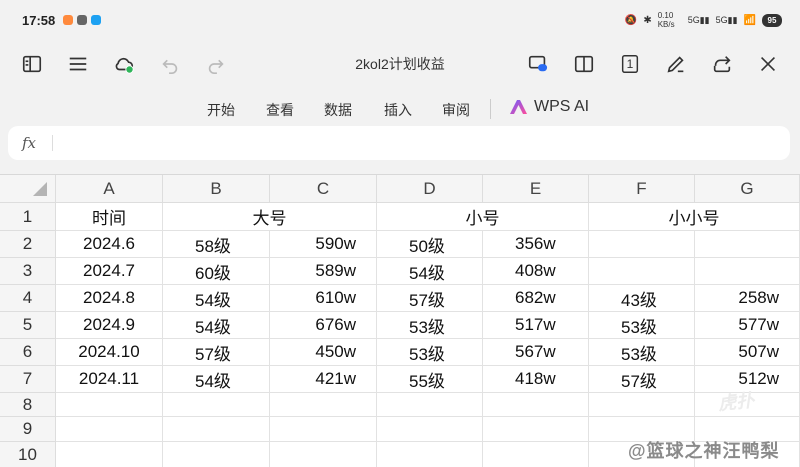 This screenshot has width=800, height=467. What do you see at coordinates (109, 405) in the screenshot?
I see `cell-A8` at bounding box center [109, 405].